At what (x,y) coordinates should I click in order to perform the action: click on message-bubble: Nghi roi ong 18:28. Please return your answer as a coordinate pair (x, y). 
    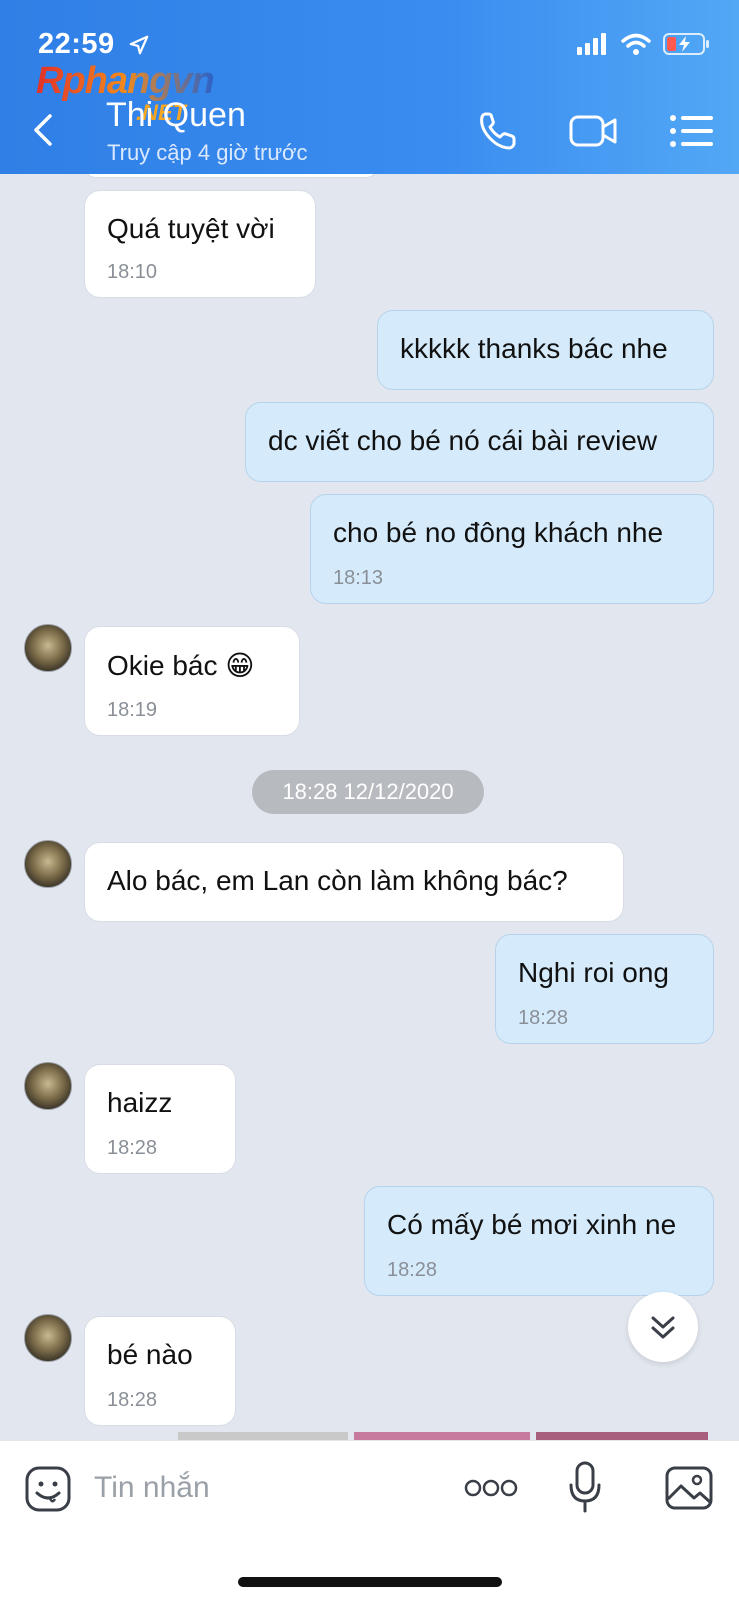
    Looking at the image, I should click on (604, 989).